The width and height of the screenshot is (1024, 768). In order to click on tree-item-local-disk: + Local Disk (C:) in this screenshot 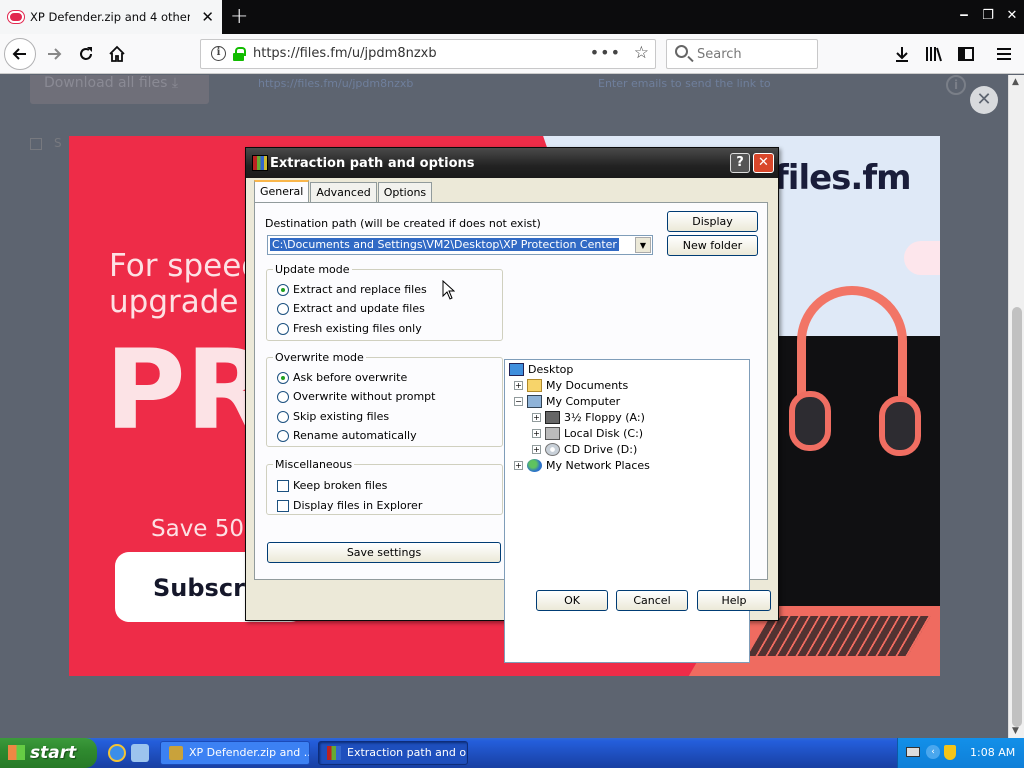, I will do `click(587, 433)`.